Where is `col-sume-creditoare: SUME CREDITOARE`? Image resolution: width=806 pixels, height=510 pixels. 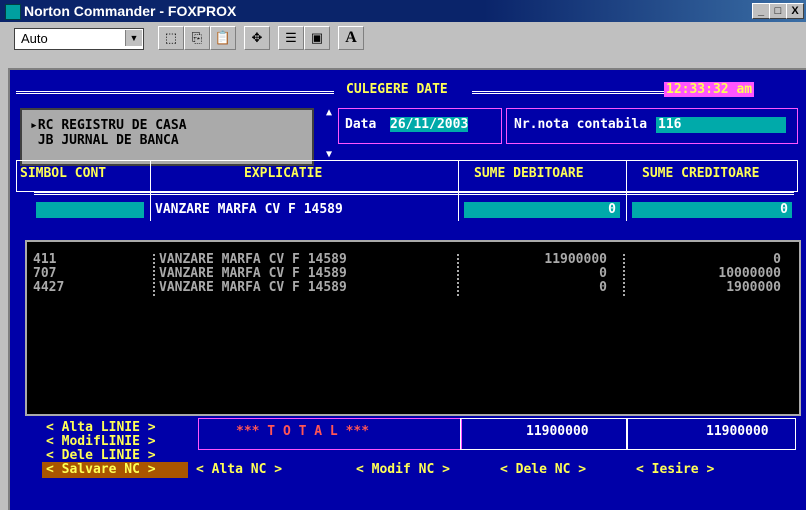 col-sume-creditoare: SUME CREDITOARE is located at coordinates (701, 173).